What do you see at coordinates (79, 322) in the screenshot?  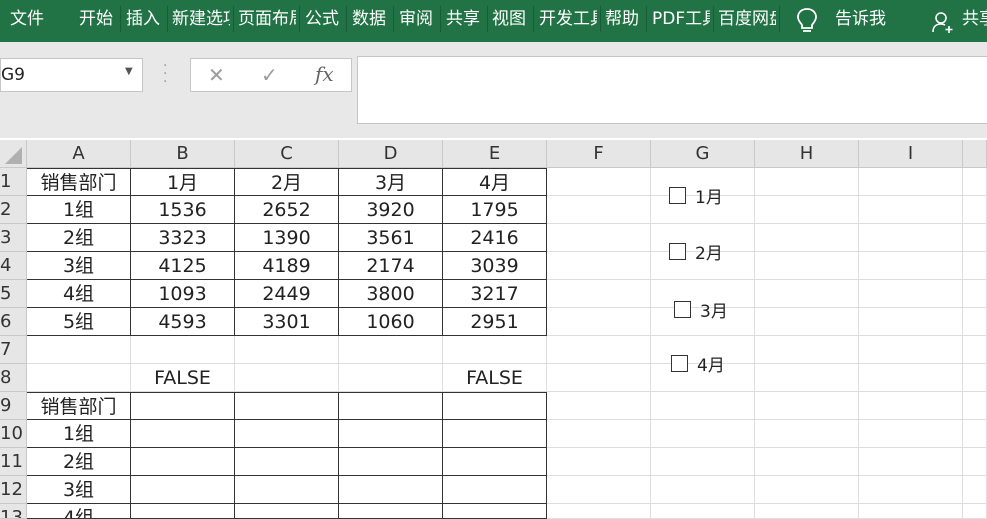 I see `cell: 5组` at bounding box center [79, 322].